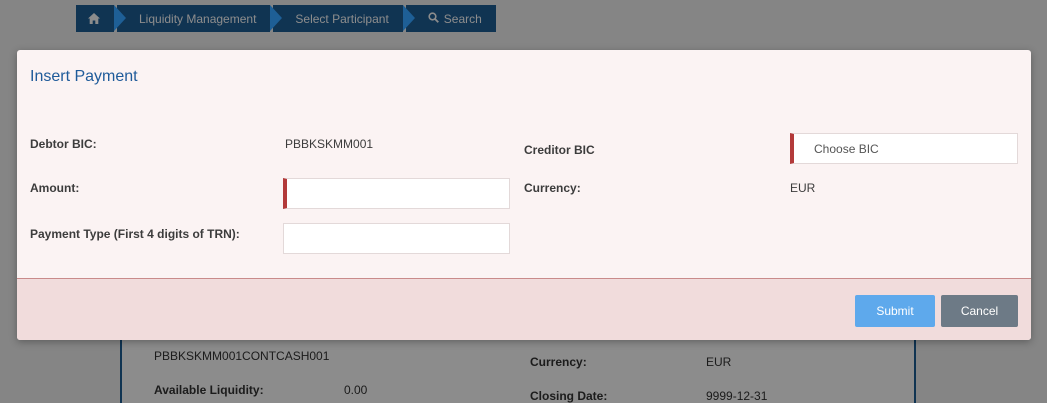 The height and width of the screenshot is (403, 1047). Describe the element at coordinates (979, 311) in the screenshot. I see `cancel-button: Cancel` at that location.